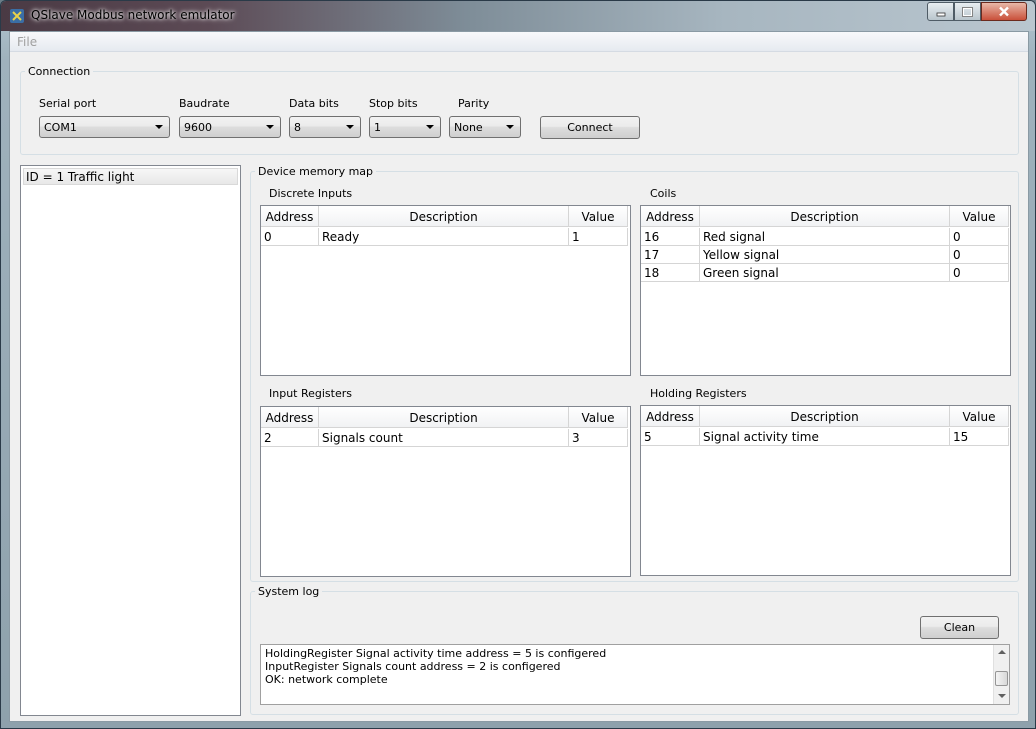 The image size is (1036, 729). I want to click on minimize-icon, so click(940, 14).